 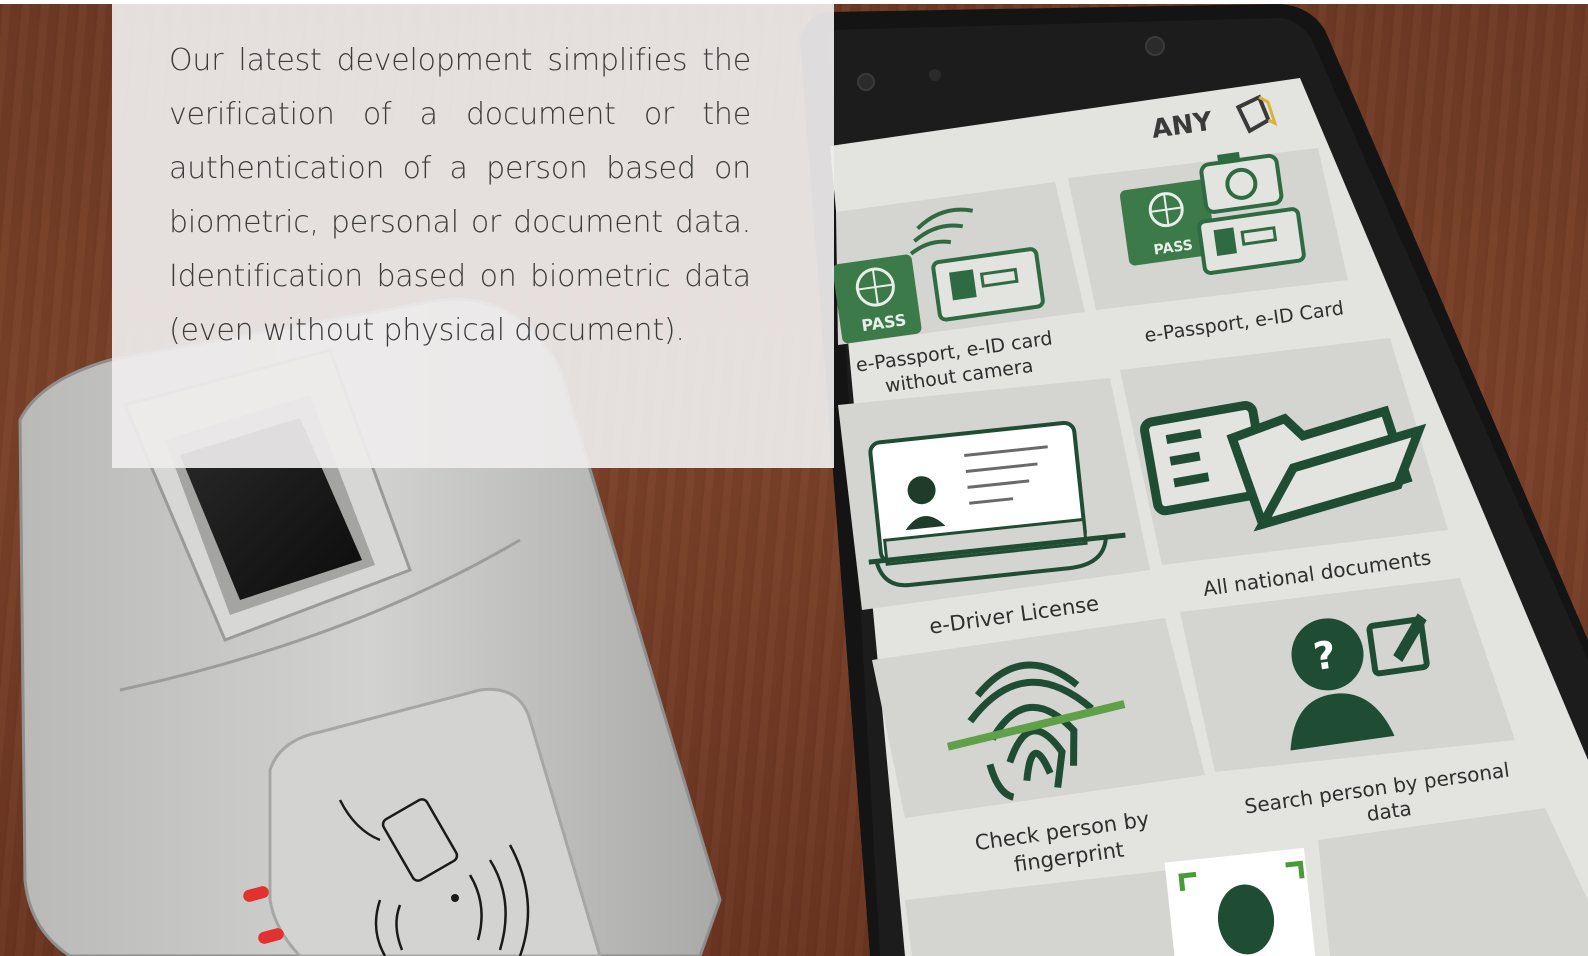 I want to click on brand-logo-text: ANY, so click(x=1182, y=126).